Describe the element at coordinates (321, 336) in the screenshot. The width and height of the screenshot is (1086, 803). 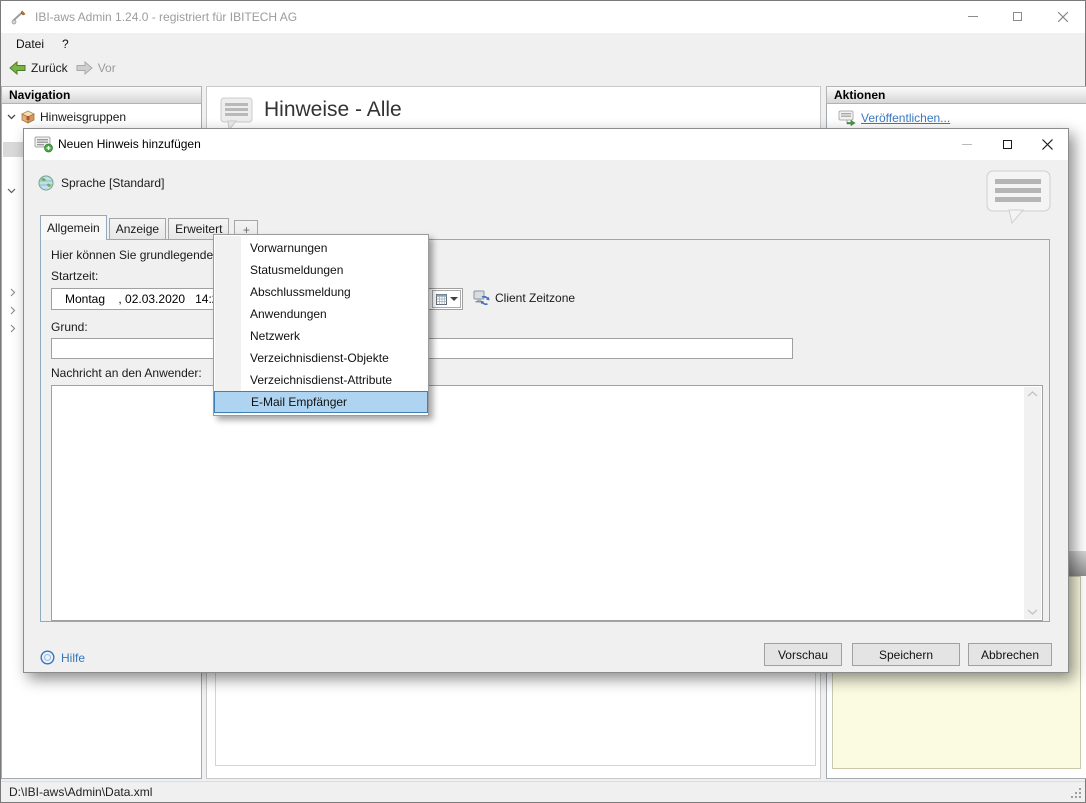
I see `menu-item-netzwerk: Netzwerk` at that location.